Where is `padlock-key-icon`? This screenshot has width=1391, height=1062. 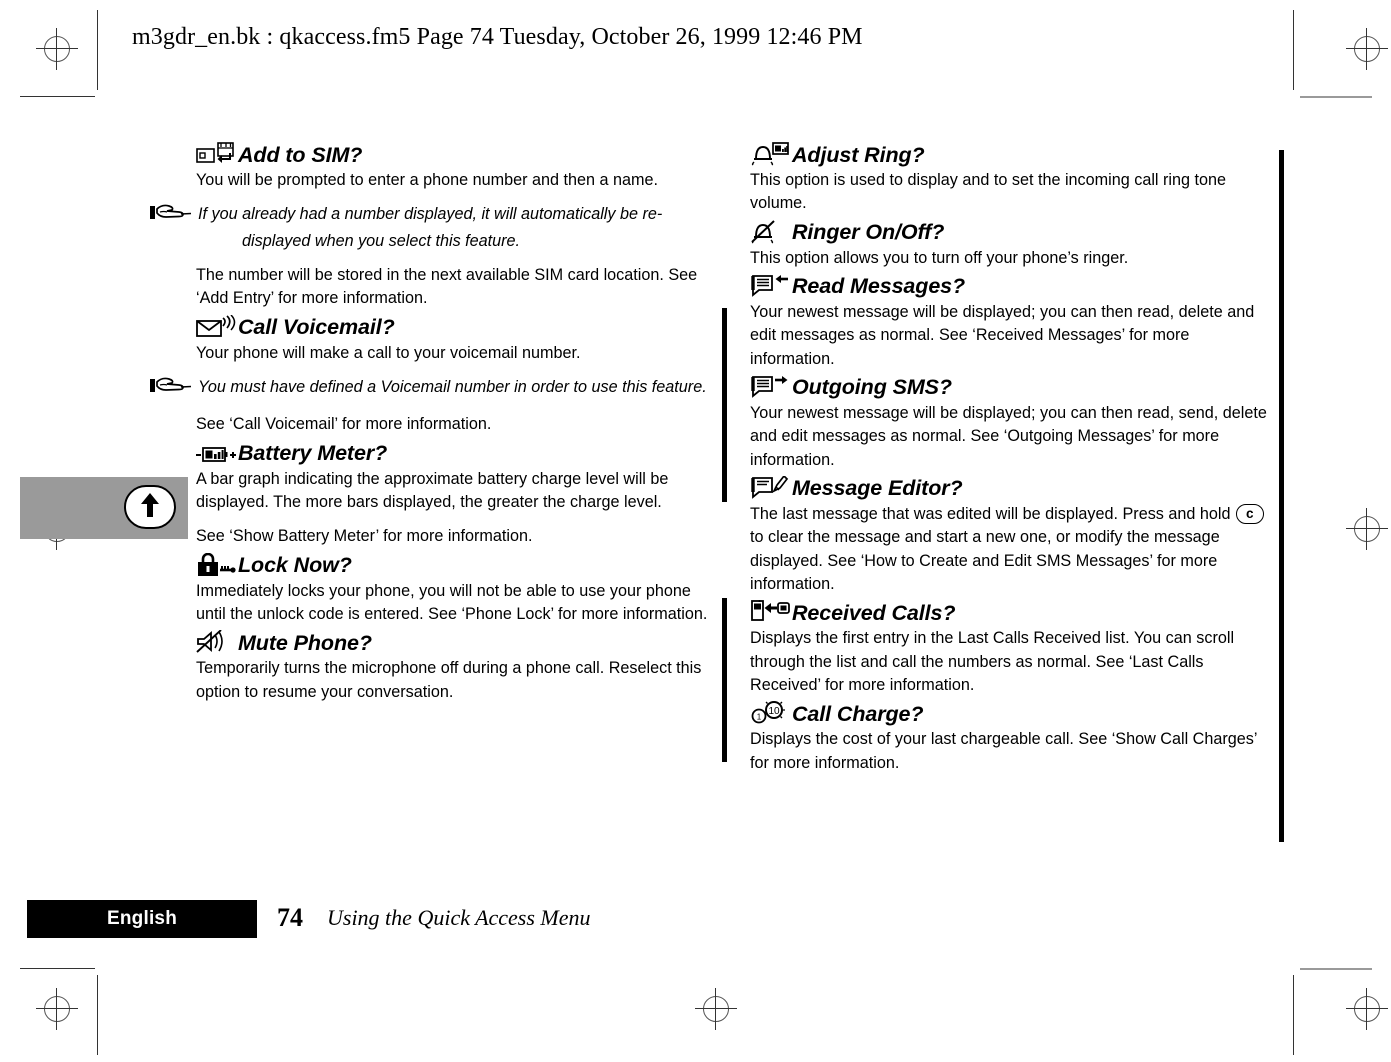
padlock-key-icon is located at coordinates (216, 564).